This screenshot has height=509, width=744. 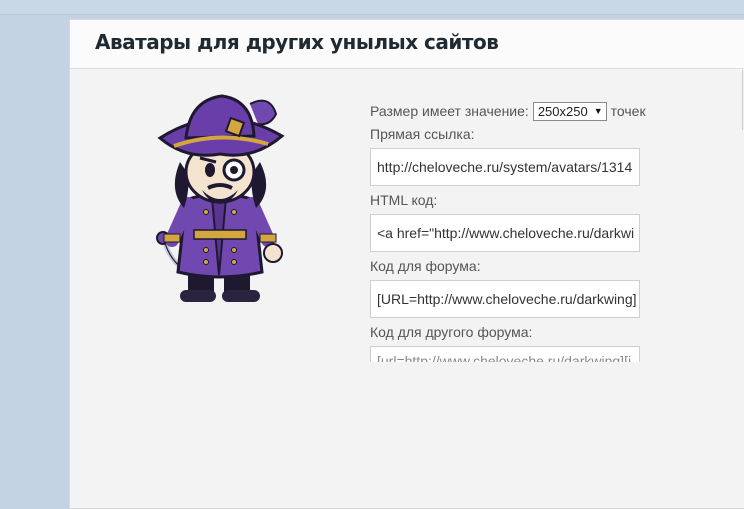 What do you see at coordinates (220, 198) in the screenshot?
I see `pirate-avatar-image` at bounding box center [220, 198].